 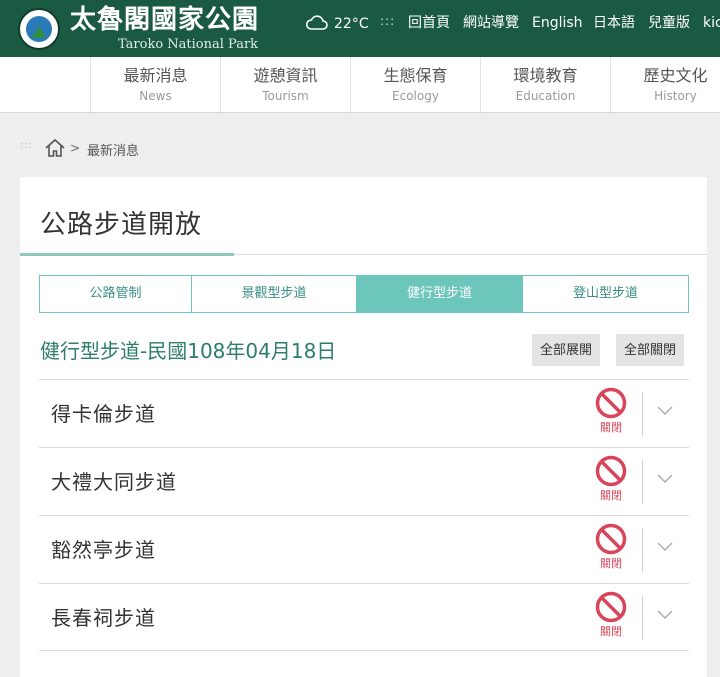 I want to click on nav-ecology: 生態保育 Ecology, so click(x=415, y=85).